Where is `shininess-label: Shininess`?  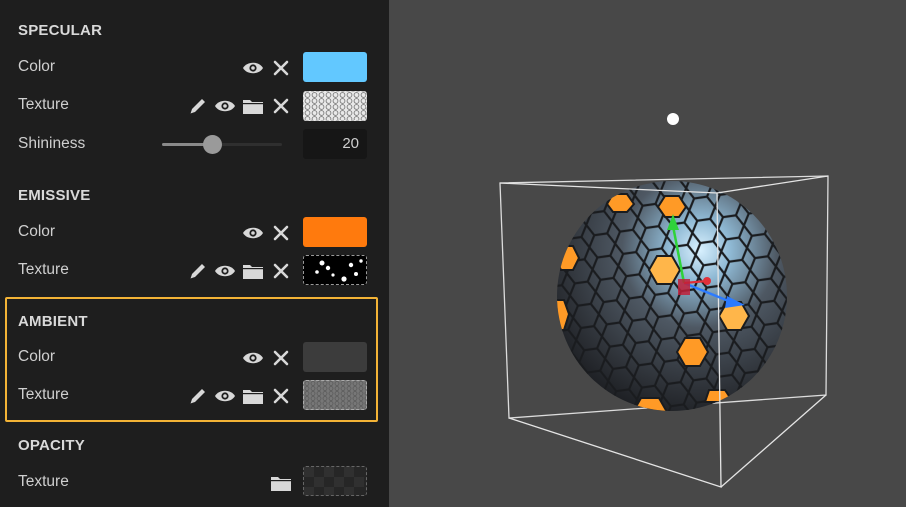
shininess-label: Shininess is located at coordinates (52, 143).